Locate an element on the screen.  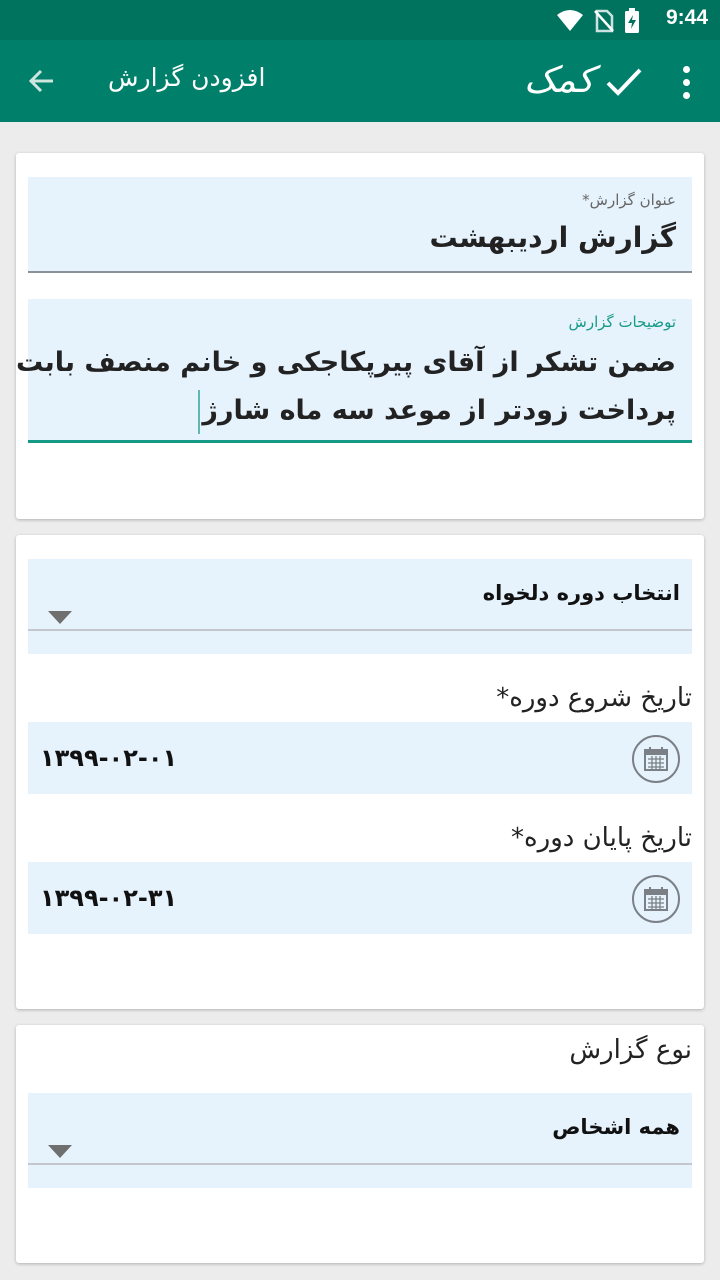
app-bar: افزودن گزارش کمک is located at coordinates (360, 81).